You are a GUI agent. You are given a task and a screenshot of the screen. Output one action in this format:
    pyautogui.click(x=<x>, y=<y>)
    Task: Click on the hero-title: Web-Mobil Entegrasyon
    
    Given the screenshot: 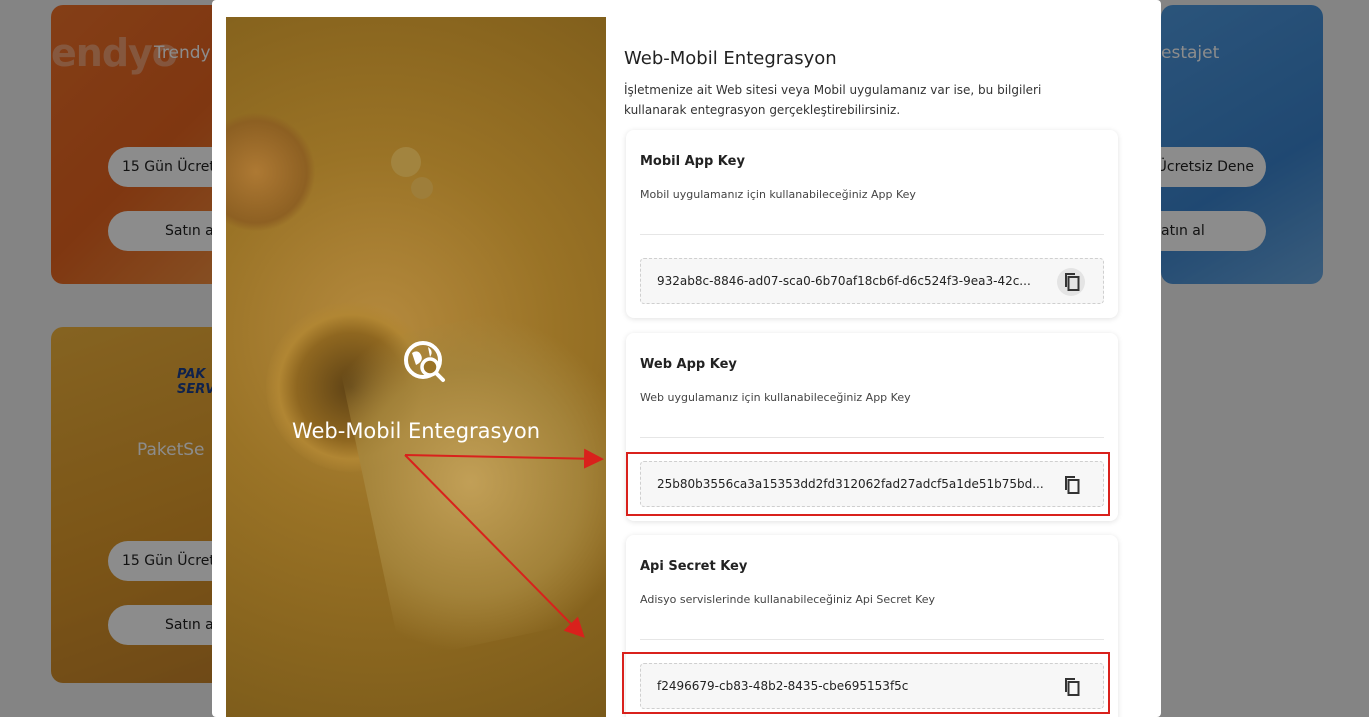 What is the action you would take?
    pyautogui.click(x=416, y=431)
    